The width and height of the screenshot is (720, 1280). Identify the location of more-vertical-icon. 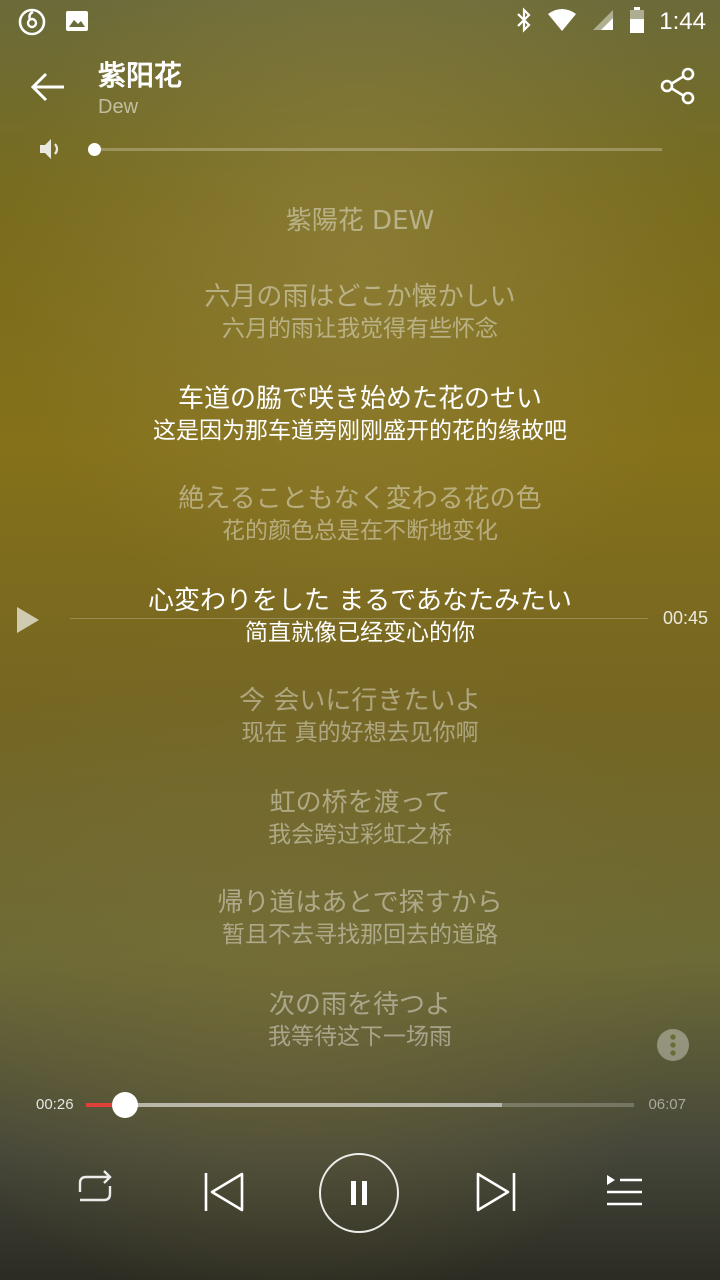
(673, 1045).